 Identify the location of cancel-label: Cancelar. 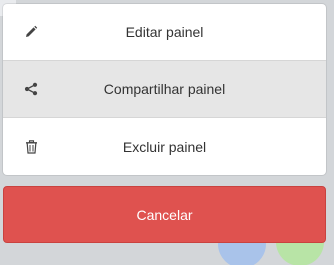
(164, 214).